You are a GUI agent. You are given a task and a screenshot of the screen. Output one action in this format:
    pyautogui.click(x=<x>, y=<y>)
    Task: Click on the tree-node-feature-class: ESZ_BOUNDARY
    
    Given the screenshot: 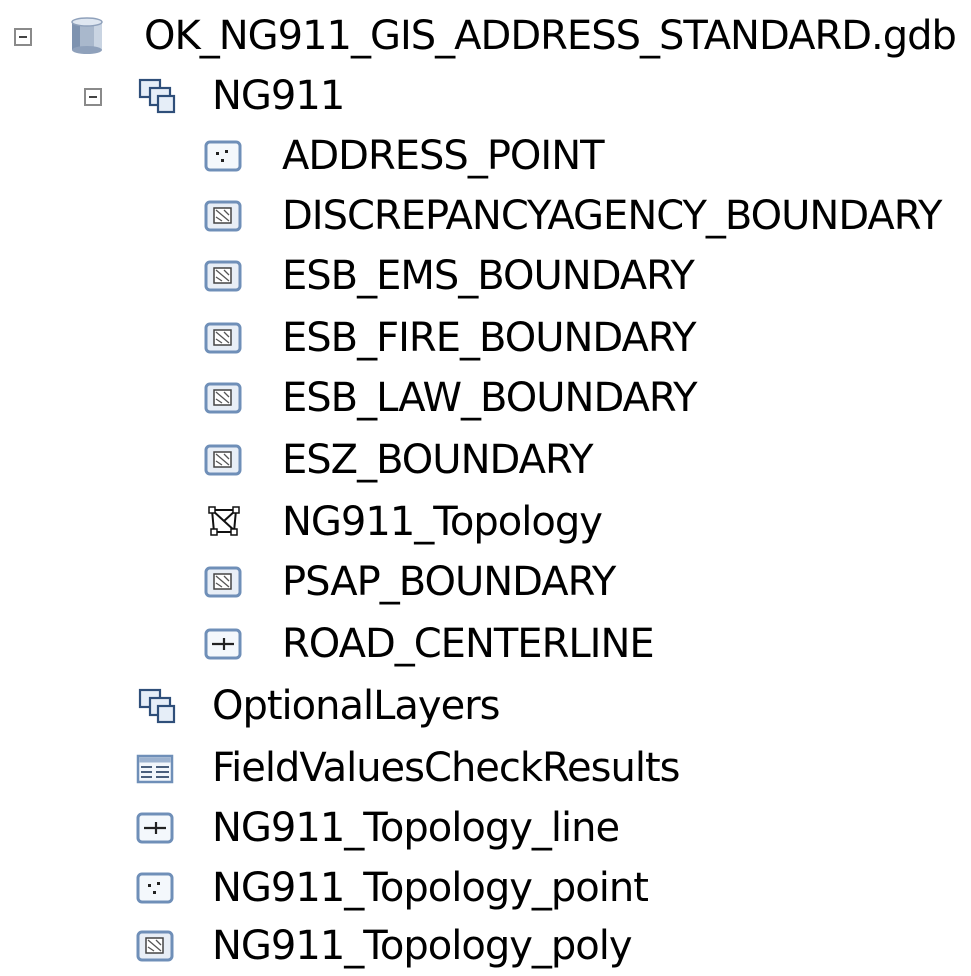 What is the action you would take?
    pyautogui.click(x=480, y=460)
    